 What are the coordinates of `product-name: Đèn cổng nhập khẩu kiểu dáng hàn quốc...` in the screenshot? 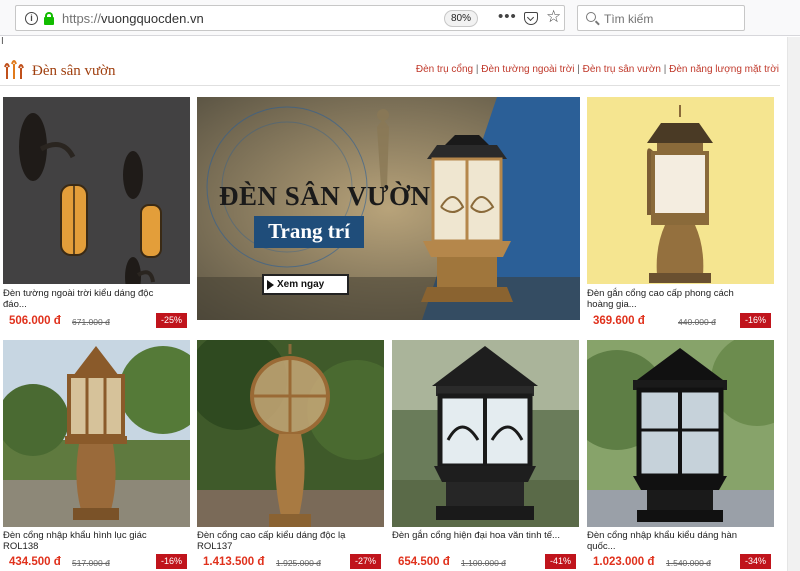 It's located at (680, 541).